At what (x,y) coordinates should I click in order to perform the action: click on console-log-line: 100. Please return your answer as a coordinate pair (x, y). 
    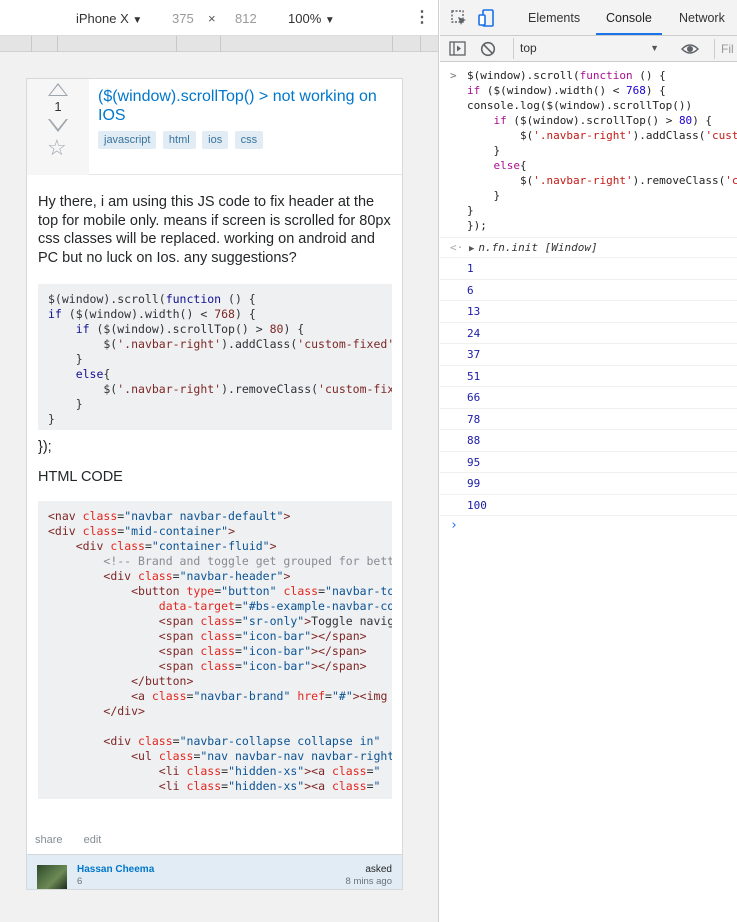
    Looking at the image, I should click on (588, 505).